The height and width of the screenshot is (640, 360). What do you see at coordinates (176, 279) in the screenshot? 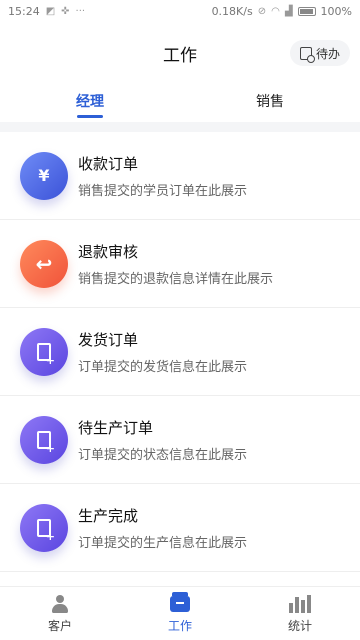
I see `item-desc: 销售提交的退款信息详情在此展示` at bounding box center [176, 279].